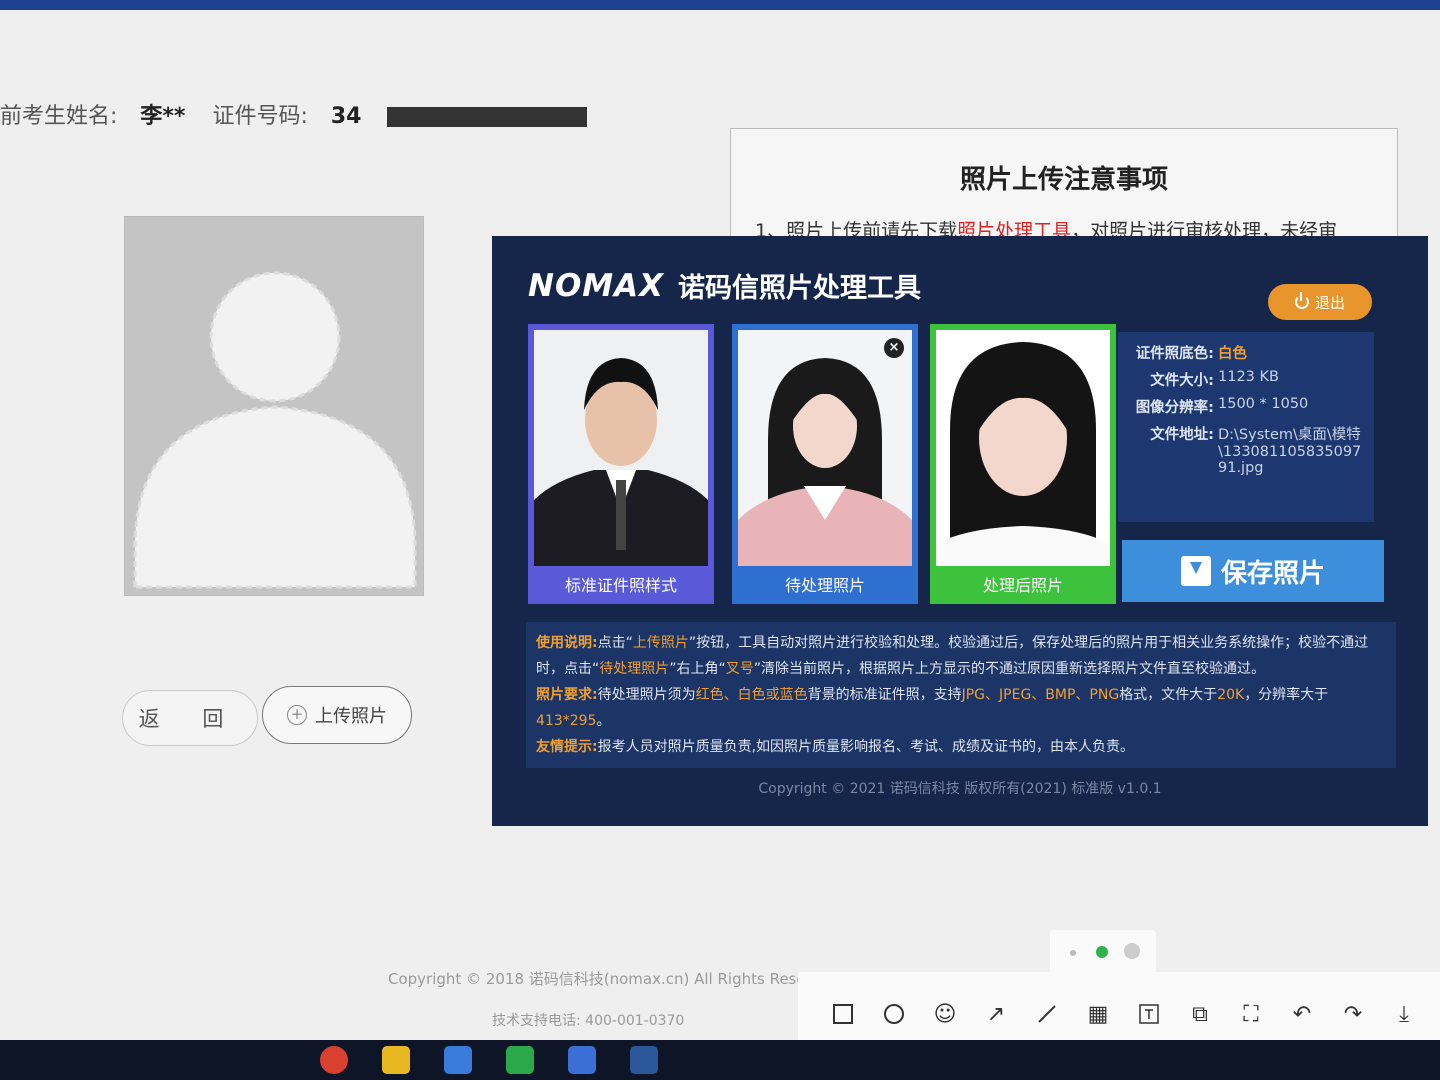 This screenshot has height=1080, width=1440. I want to click on emoji-icon: ☺, so click(945, 1014).